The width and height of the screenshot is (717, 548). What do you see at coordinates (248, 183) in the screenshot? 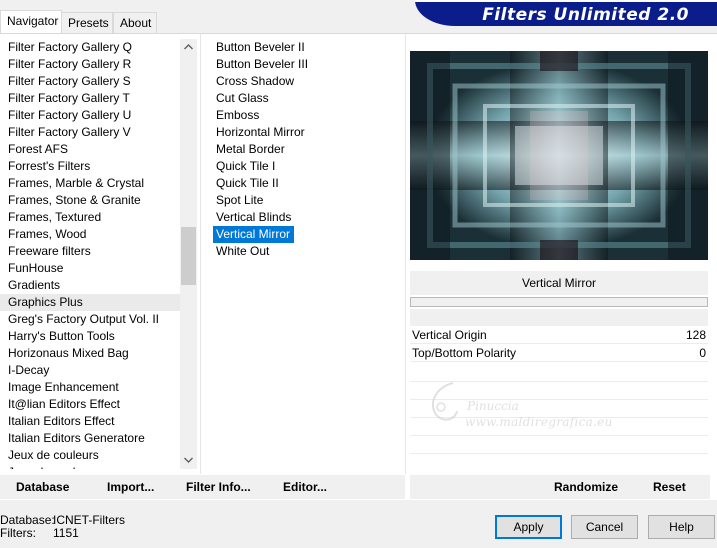
I see `filter-item: Quick Tile II` at bounding box center [248, 183].